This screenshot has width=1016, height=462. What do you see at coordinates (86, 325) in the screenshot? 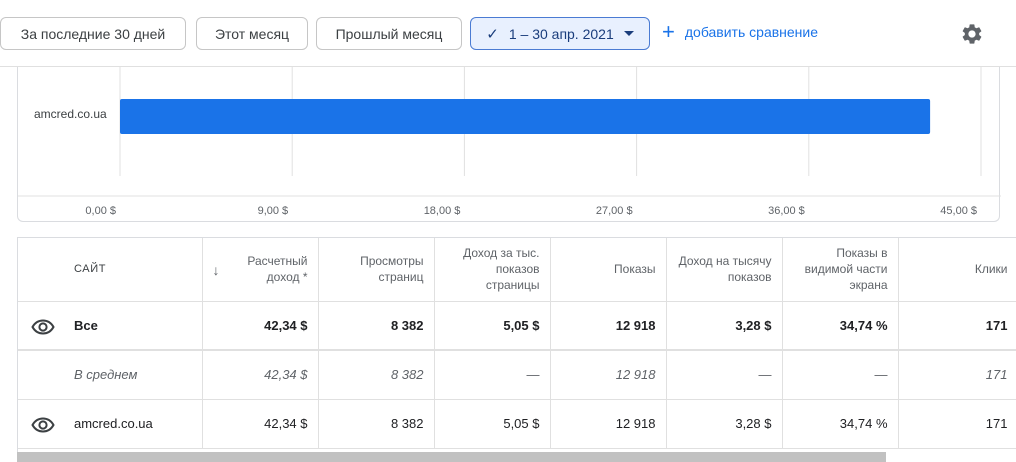
I see `site-label: Все` at bounding box center [86, 325].